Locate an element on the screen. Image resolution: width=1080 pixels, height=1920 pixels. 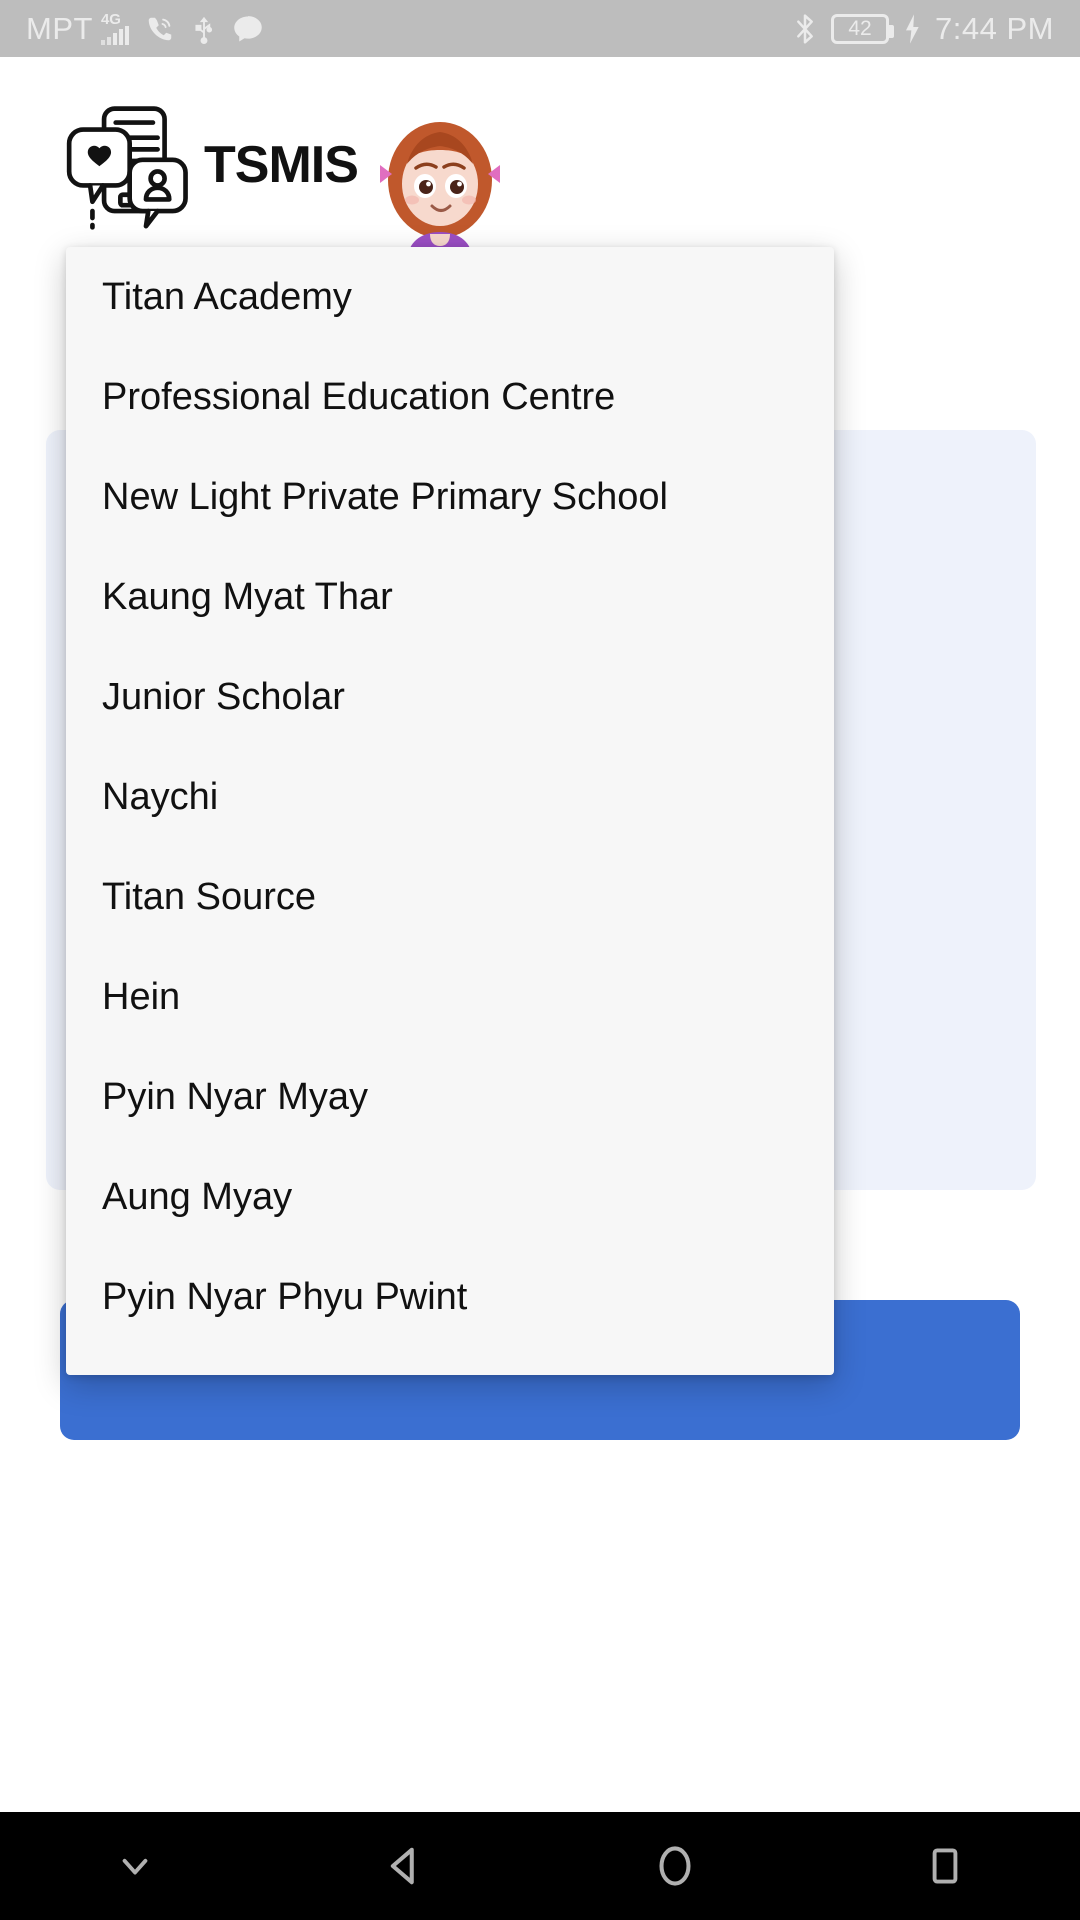
android-navigation-bar is located at coordinates (540, 1866).